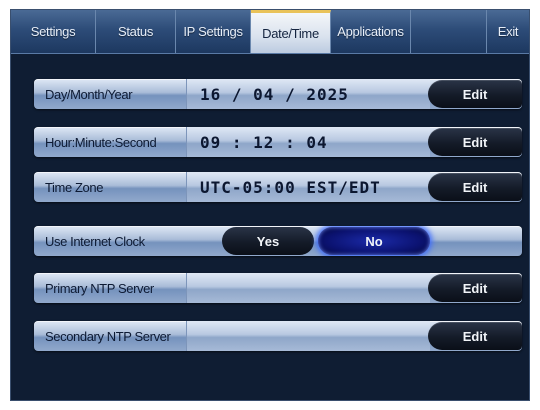  What do you see at coordinates (475, 142) in the screenshot?
I see `time-edit-button: Edit` at bounding box center [475, 142].